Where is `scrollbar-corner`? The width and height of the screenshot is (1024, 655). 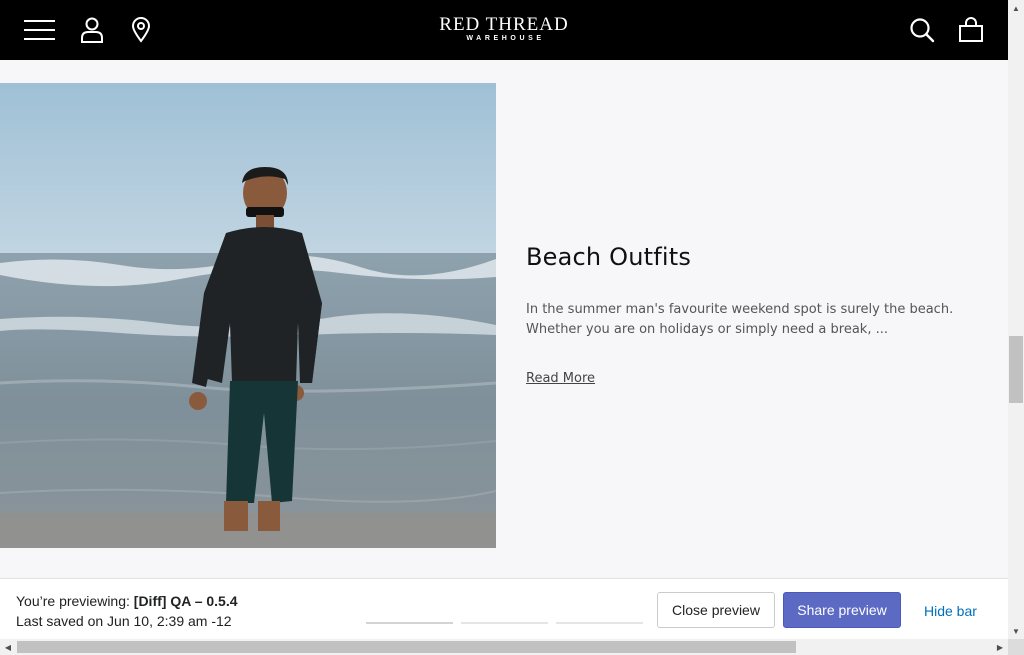 scrollbar-corner is located at coordinates (1016, 647).